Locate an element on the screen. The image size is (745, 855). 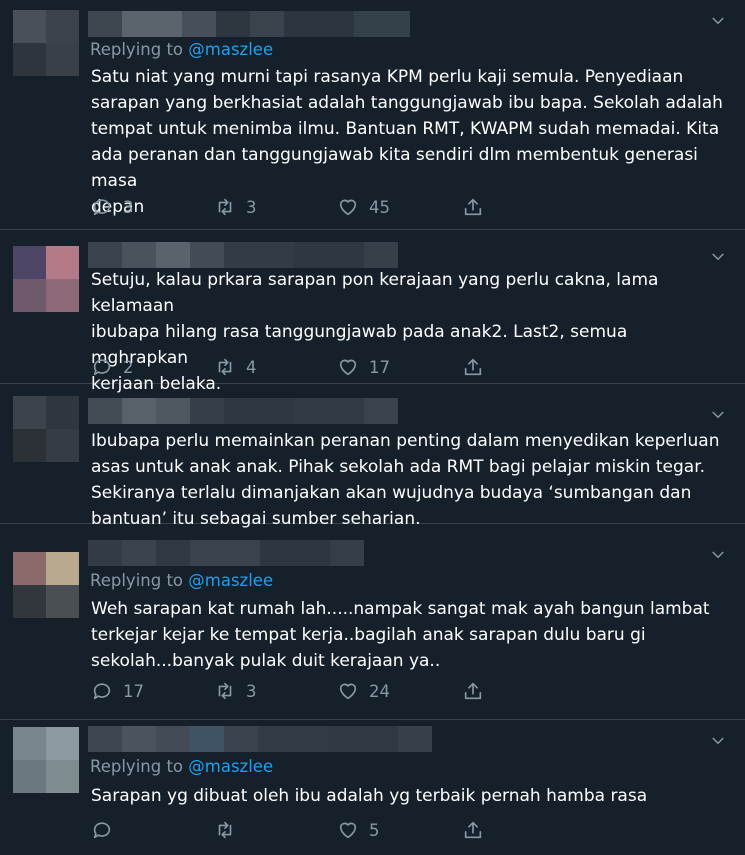
retweet-button is located at coordinates (230, 830).